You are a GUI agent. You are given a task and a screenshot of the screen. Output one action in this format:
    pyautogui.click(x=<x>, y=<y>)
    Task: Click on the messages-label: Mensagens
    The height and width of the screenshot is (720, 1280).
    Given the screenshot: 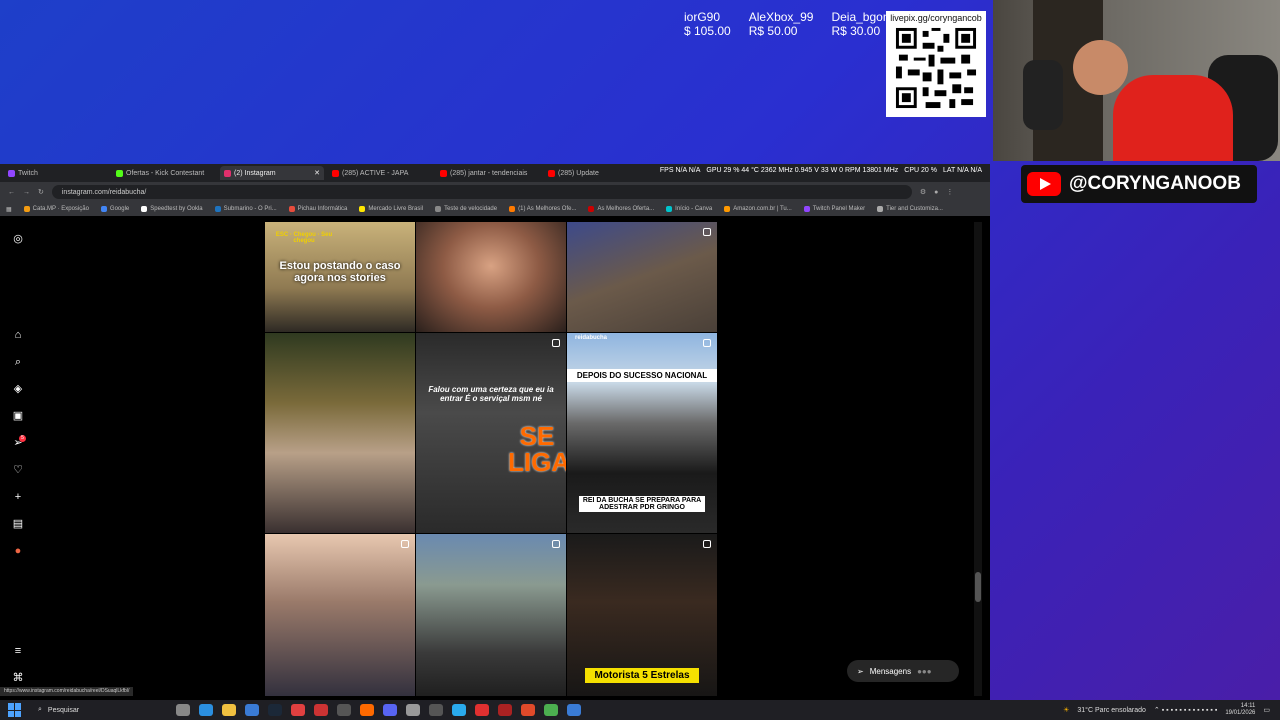 What is the action you would take?
    pyautogui.click(x=890, y=671)
    